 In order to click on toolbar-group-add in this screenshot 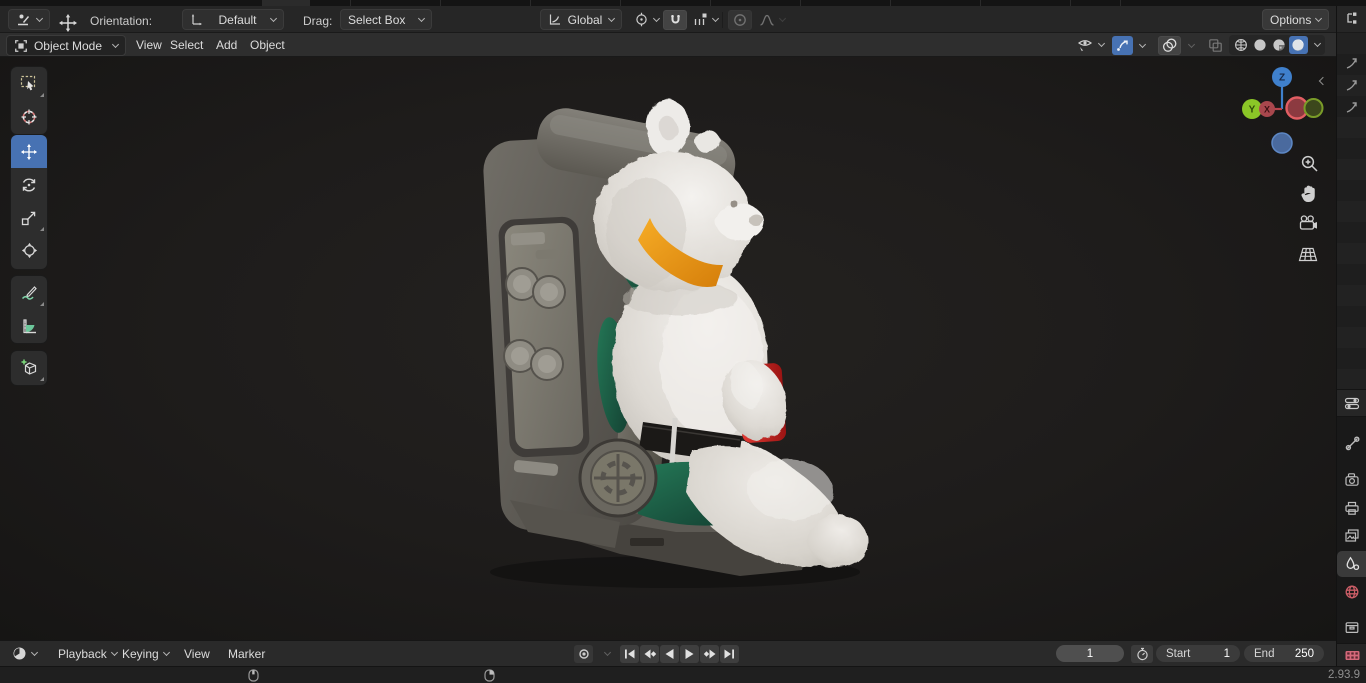, I will do `click(29, 368)`.